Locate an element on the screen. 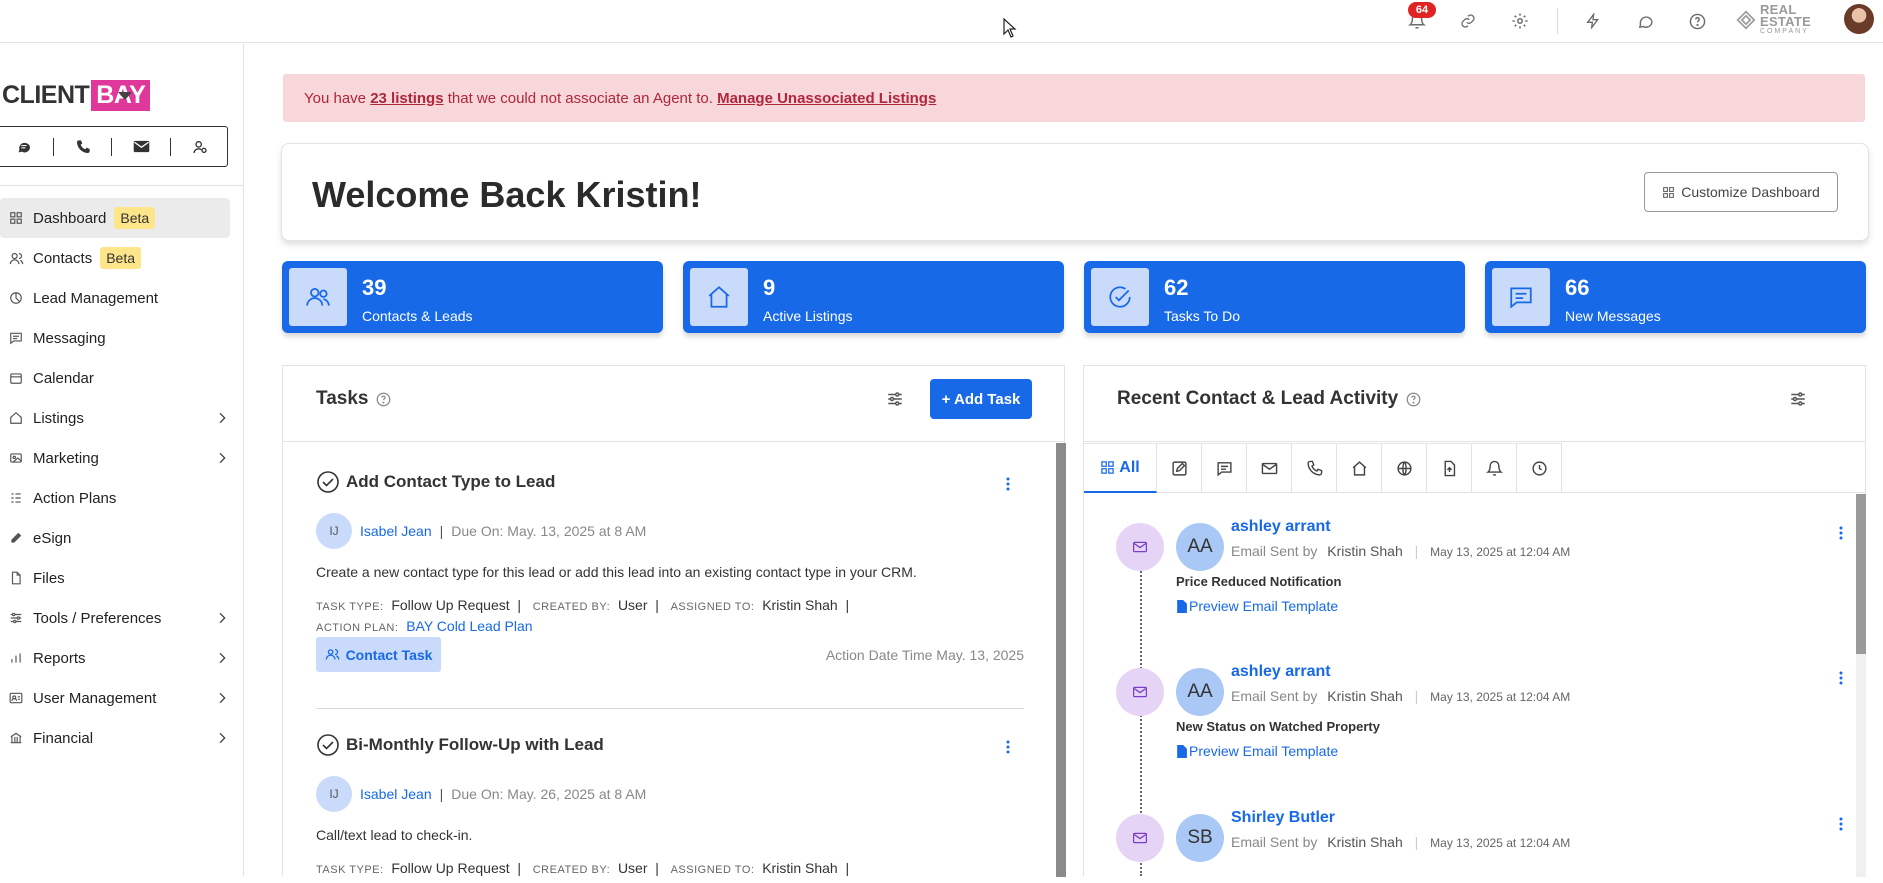  stat-label: Contacts & Leads is located at coordinates (417, 316).